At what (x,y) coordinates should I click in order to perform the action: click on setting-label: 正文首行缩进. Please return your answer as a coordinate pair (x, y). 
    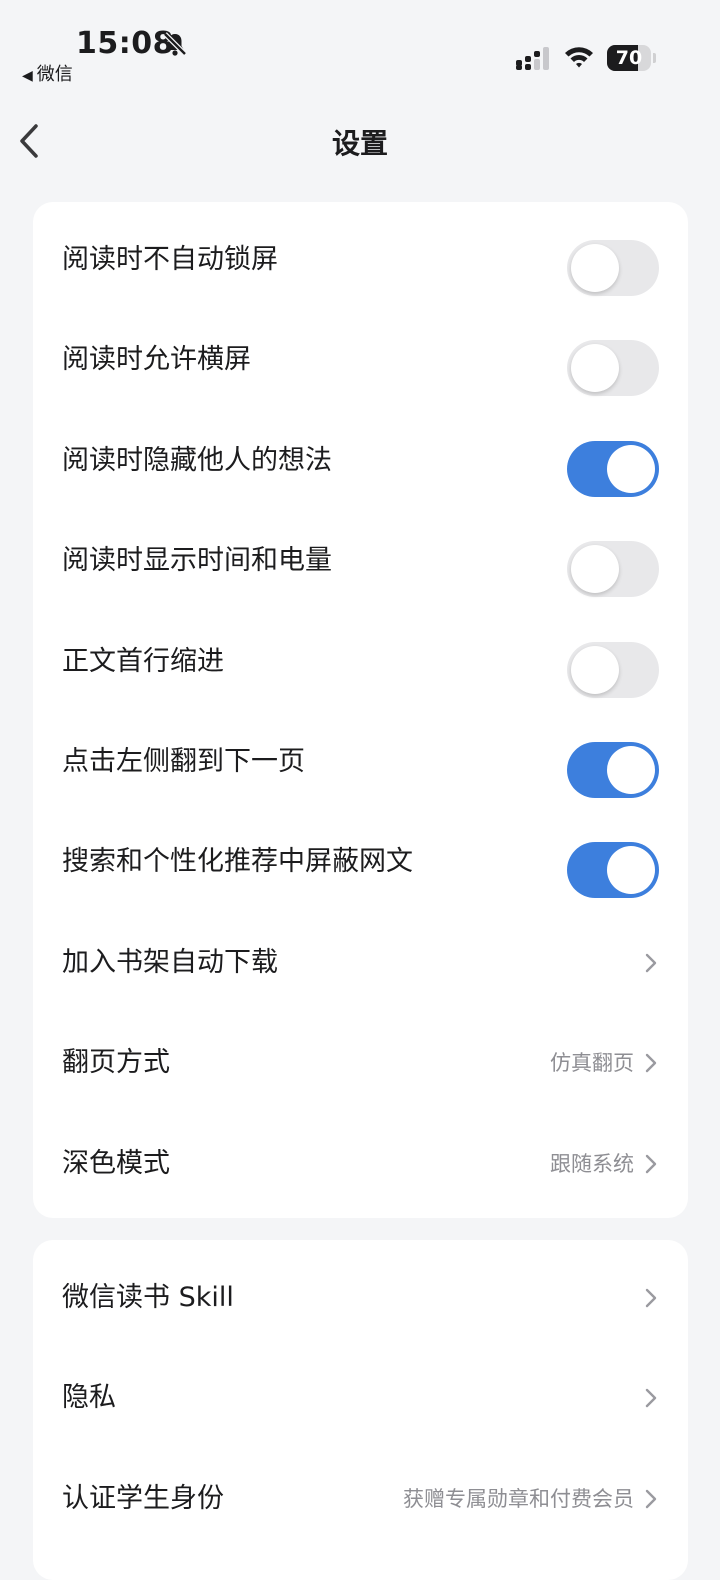
    Looking at the image, I should click on (143, 661).